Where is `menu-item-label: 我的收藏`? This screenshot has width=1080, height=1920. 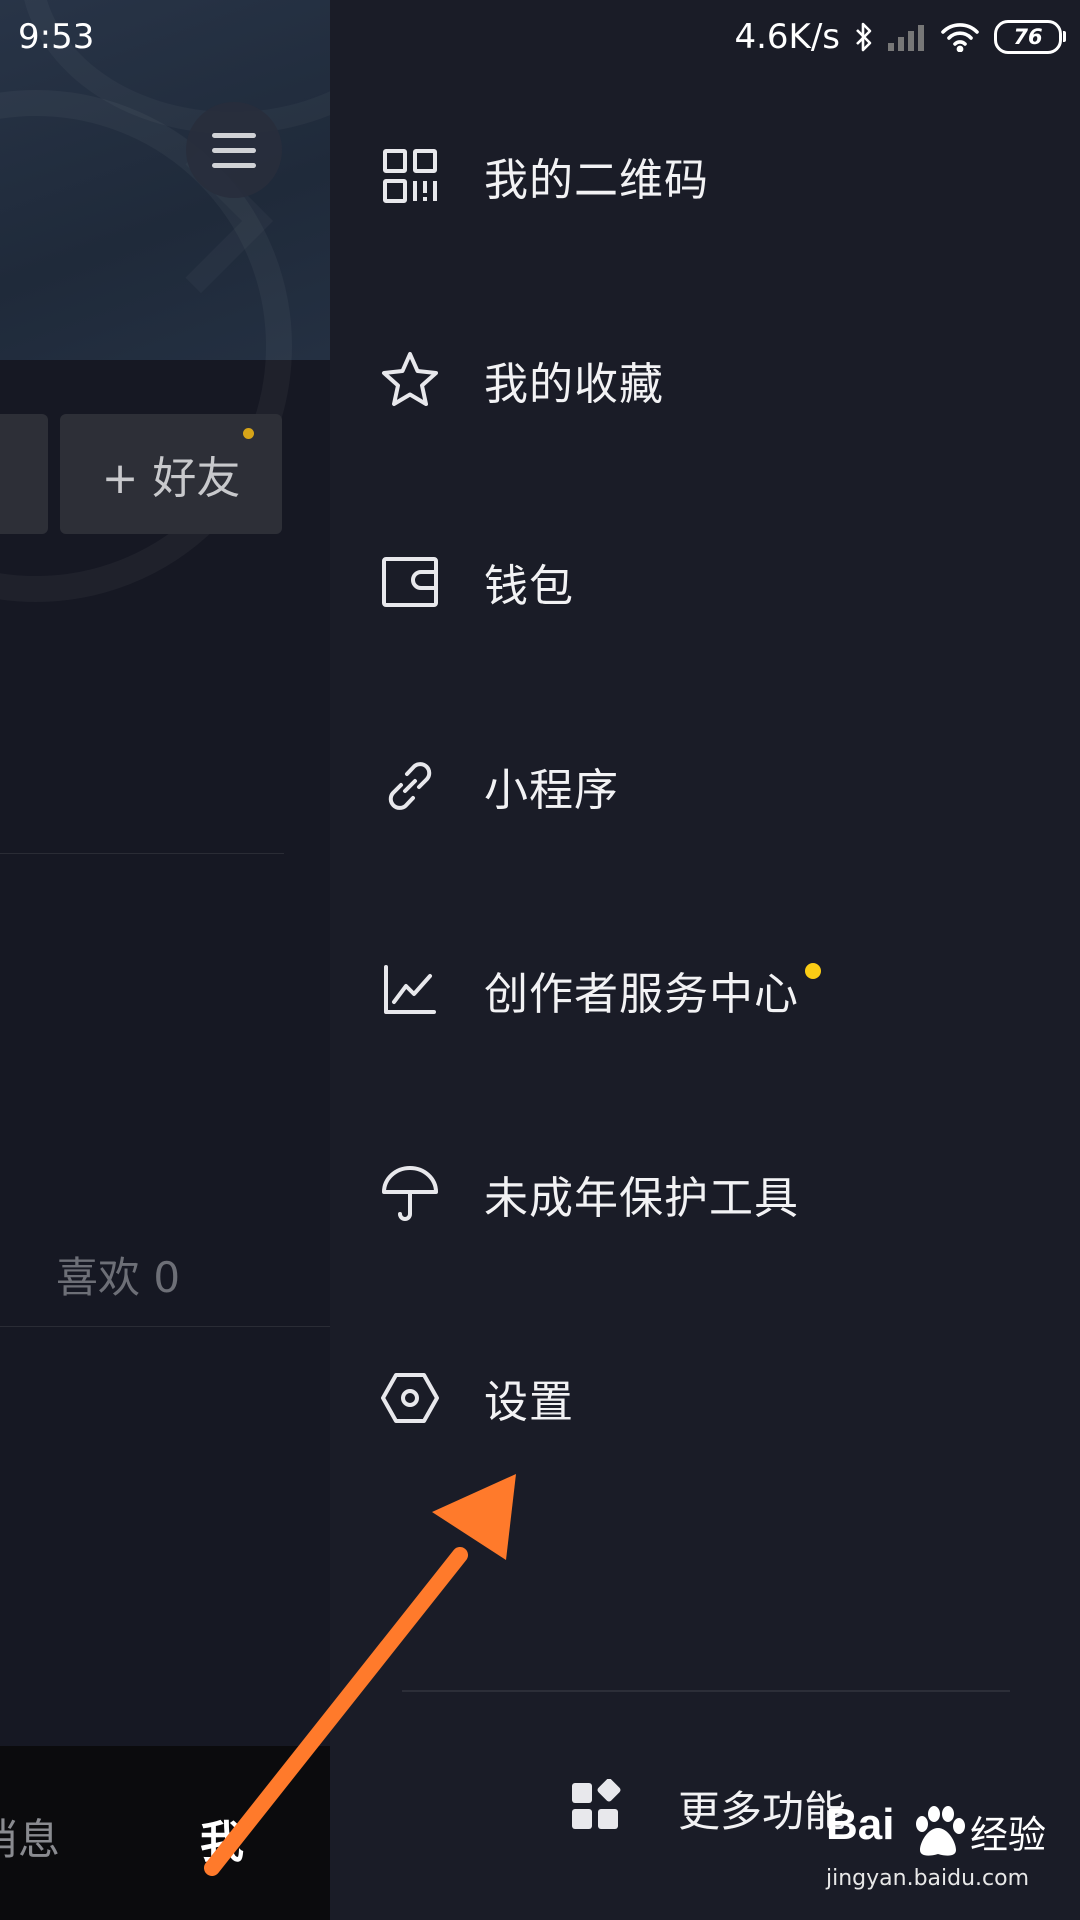
menu-item-label: 我的收藏 is located at coordinates (574, 384).